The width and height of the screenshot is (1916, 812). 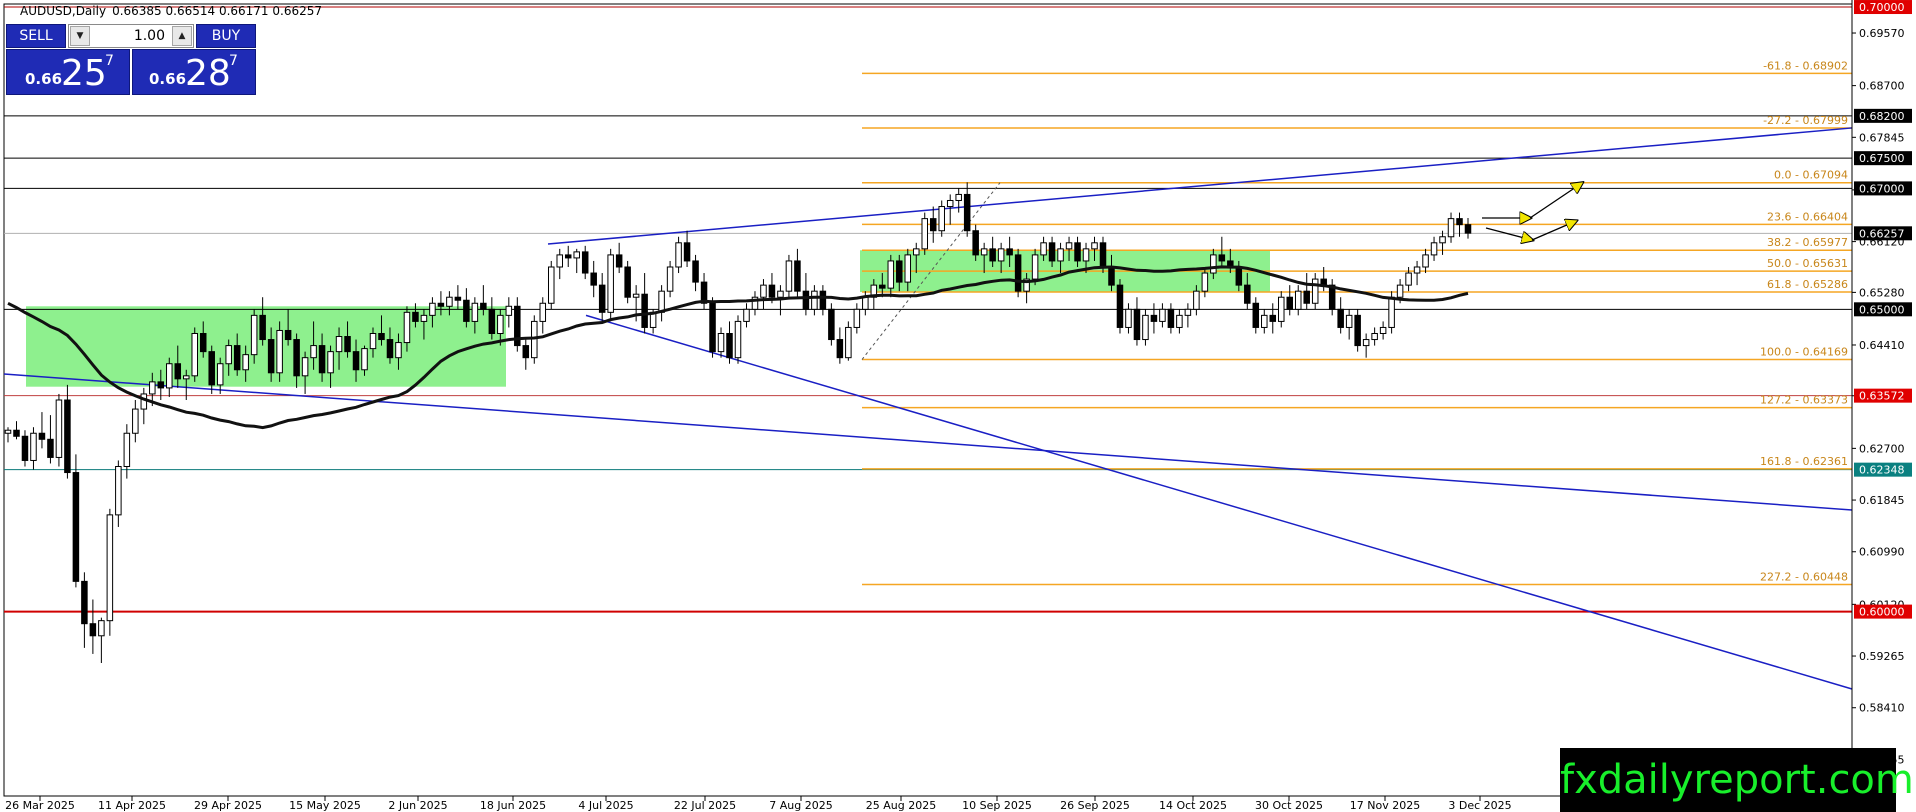 I want to click on price-tick-label: 0.59265, so click(x=1882, y=656).